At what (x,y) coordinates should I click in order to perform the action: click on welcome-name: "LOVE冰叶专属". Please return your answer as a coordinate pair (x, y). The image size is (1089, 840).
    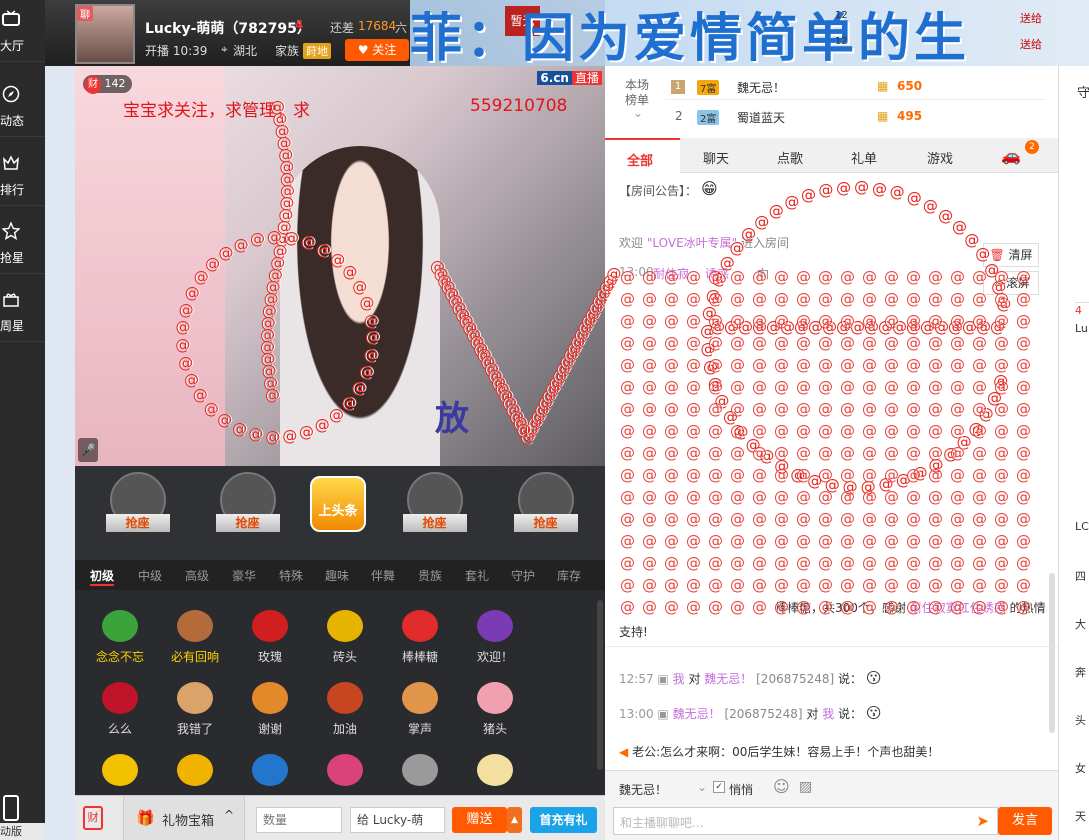
    Looking at the image, I should click on (692, 243).